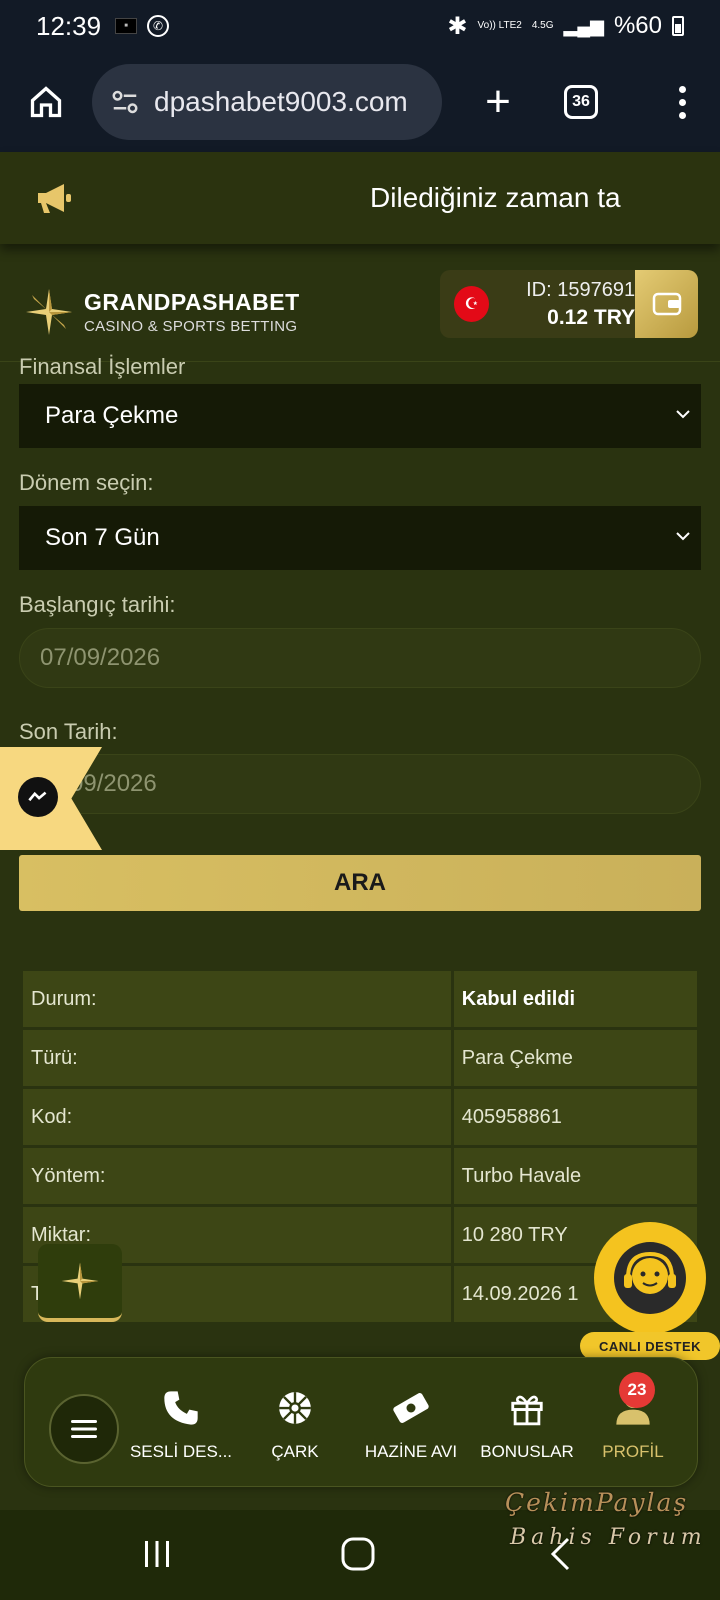 The image size is (720, 1600). I want to click on live-support-label: CANLI DESTEK, so click(650, 1346).